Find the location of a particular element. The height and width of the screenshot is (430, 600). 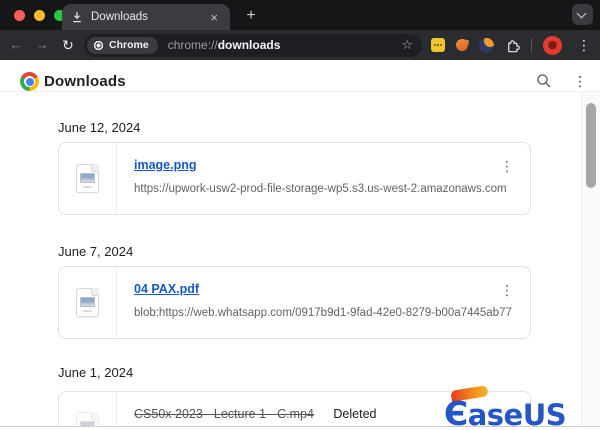

toolbar-extensions: ⋮ is located at coordinates (513, 45).